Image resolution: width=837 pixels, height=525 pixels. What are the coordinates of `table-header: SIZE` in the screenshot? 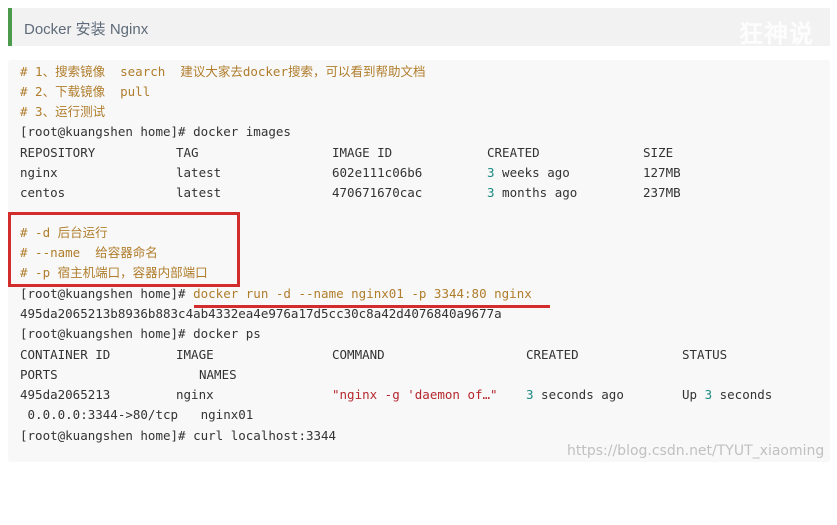 It's located at (658, 152).